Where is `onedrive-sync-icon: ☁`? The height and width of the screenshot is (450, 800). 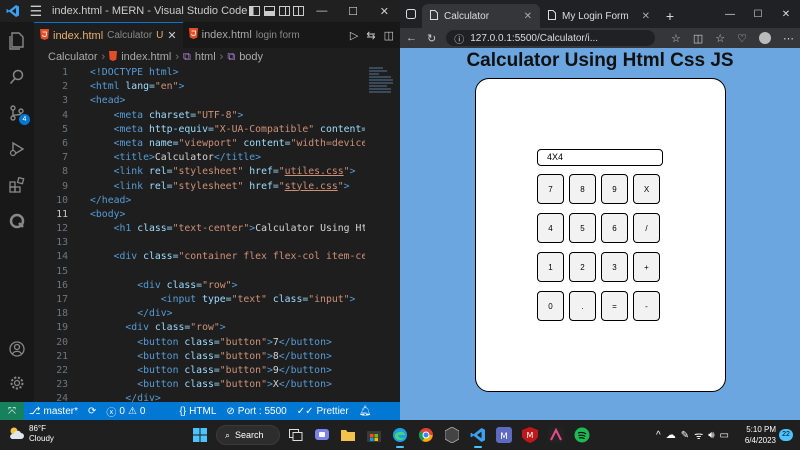 onedrive-sync-icon: ☁ is located at coordinates (671, 435).